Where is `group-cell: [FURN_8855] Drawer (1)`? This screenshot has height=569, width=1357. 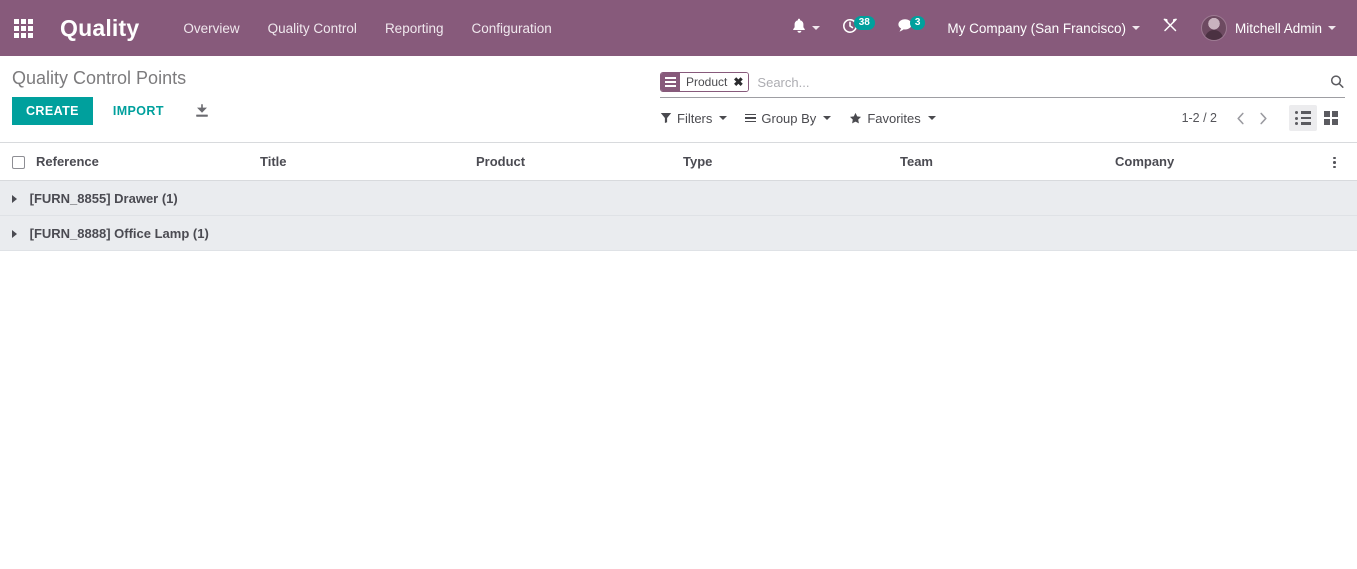 group-cell: [FURN_8855] Drawer (1) is located at coordinates (678, 198).